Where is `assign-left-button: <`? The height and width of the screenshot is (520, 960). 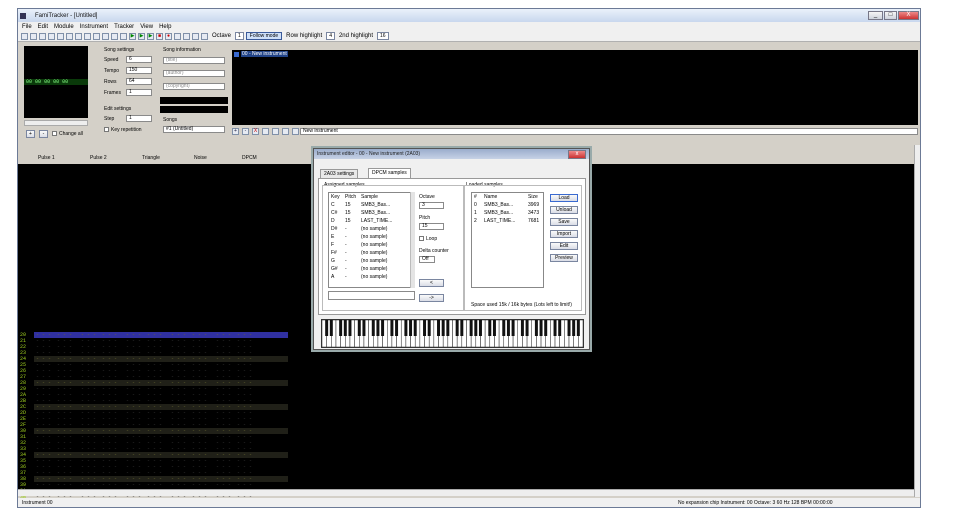
assign-left-button: < is located at coordinates (431, 283).